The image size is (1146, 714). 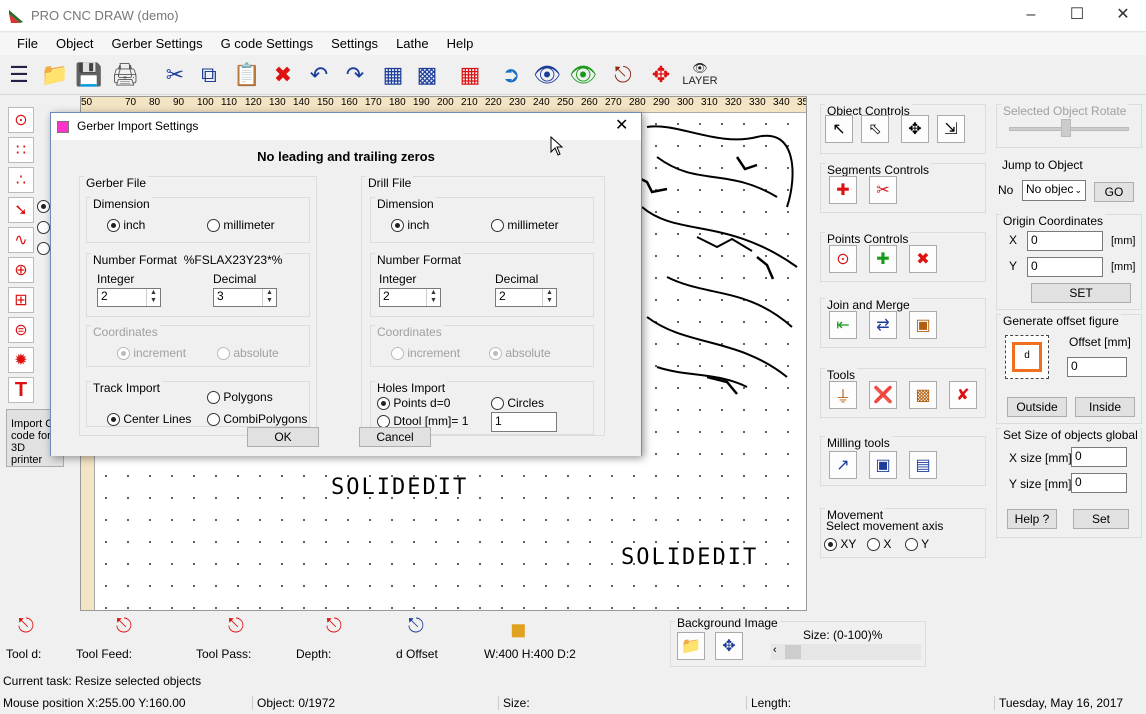 What do you see at coordinates (729, 646) in the screenshot?
I see `bg-move-icon: ✥` at bounding box center [729, 646].